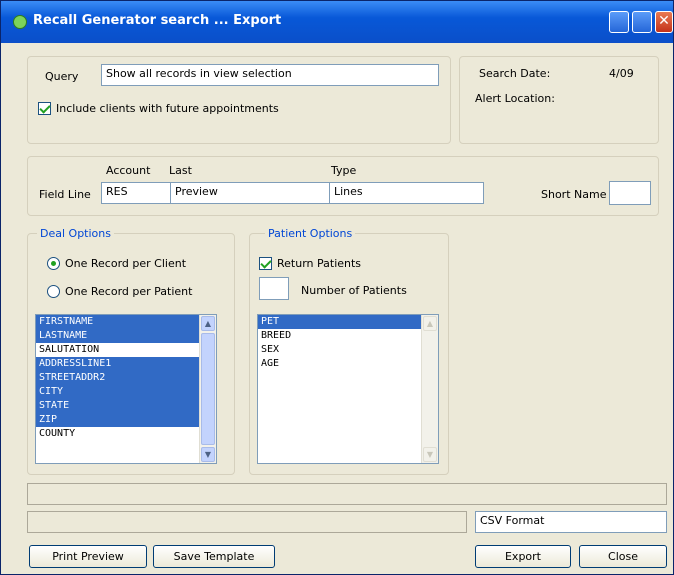 This screenshot has height=575, width=674. Describe the element at coordinates (126, 350) in the screenshot. I see `list-item: SALUTATION` at that location.